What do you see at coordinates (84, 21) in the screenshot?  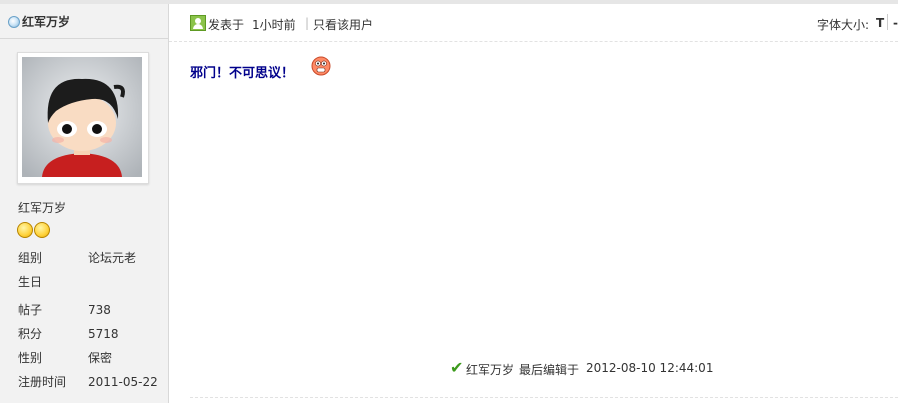 I see `author-header: 红军万岁` at bounding box center [84, 21].